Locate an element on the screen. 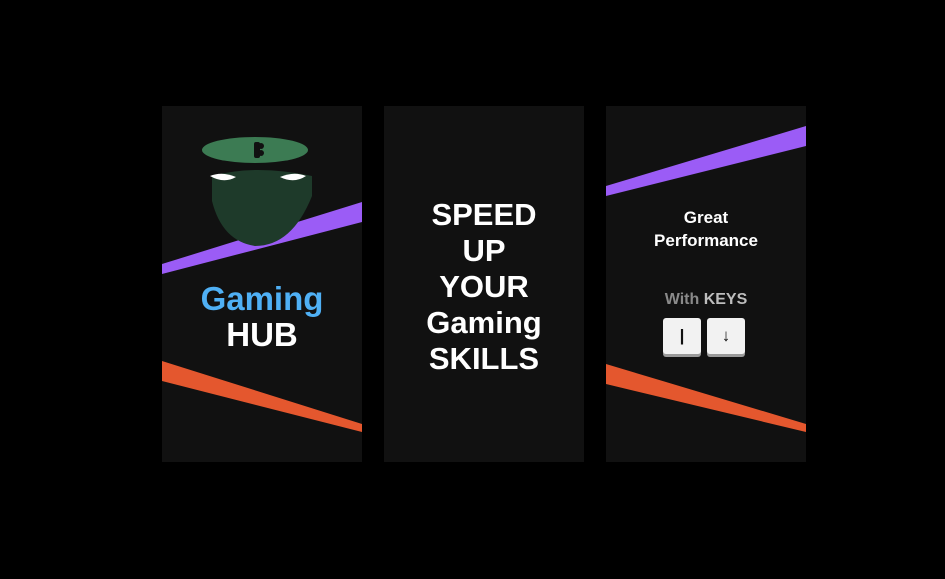 The image size is (945, 579). ninja-mask-icon is located at coordinates (257, 191).